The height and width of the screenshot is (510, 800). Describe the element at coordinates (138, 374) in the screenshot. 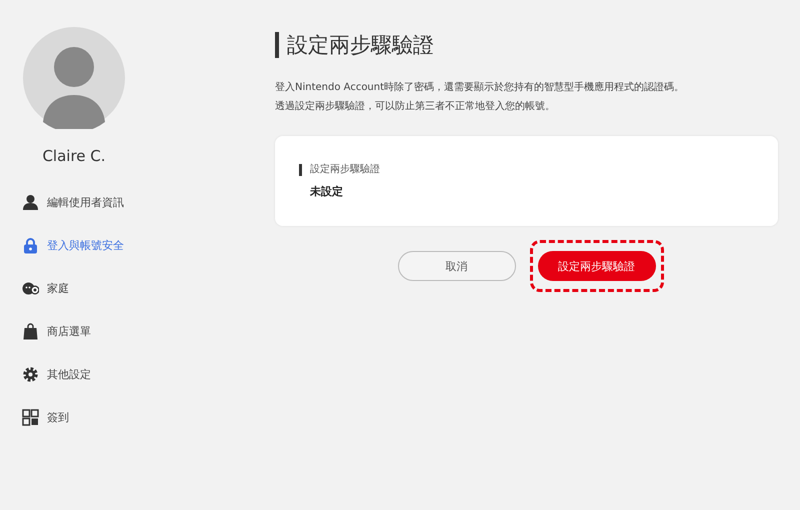

I see `sidebar-item: 其他設定` at that location.